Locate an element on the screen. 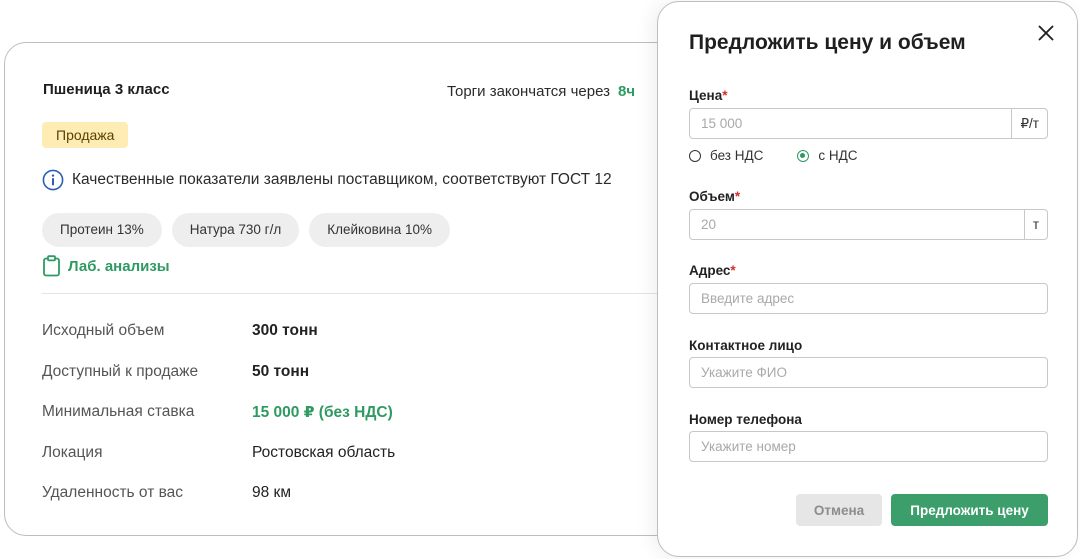  price-label-text: Цена is located at coordinates (706, 95).